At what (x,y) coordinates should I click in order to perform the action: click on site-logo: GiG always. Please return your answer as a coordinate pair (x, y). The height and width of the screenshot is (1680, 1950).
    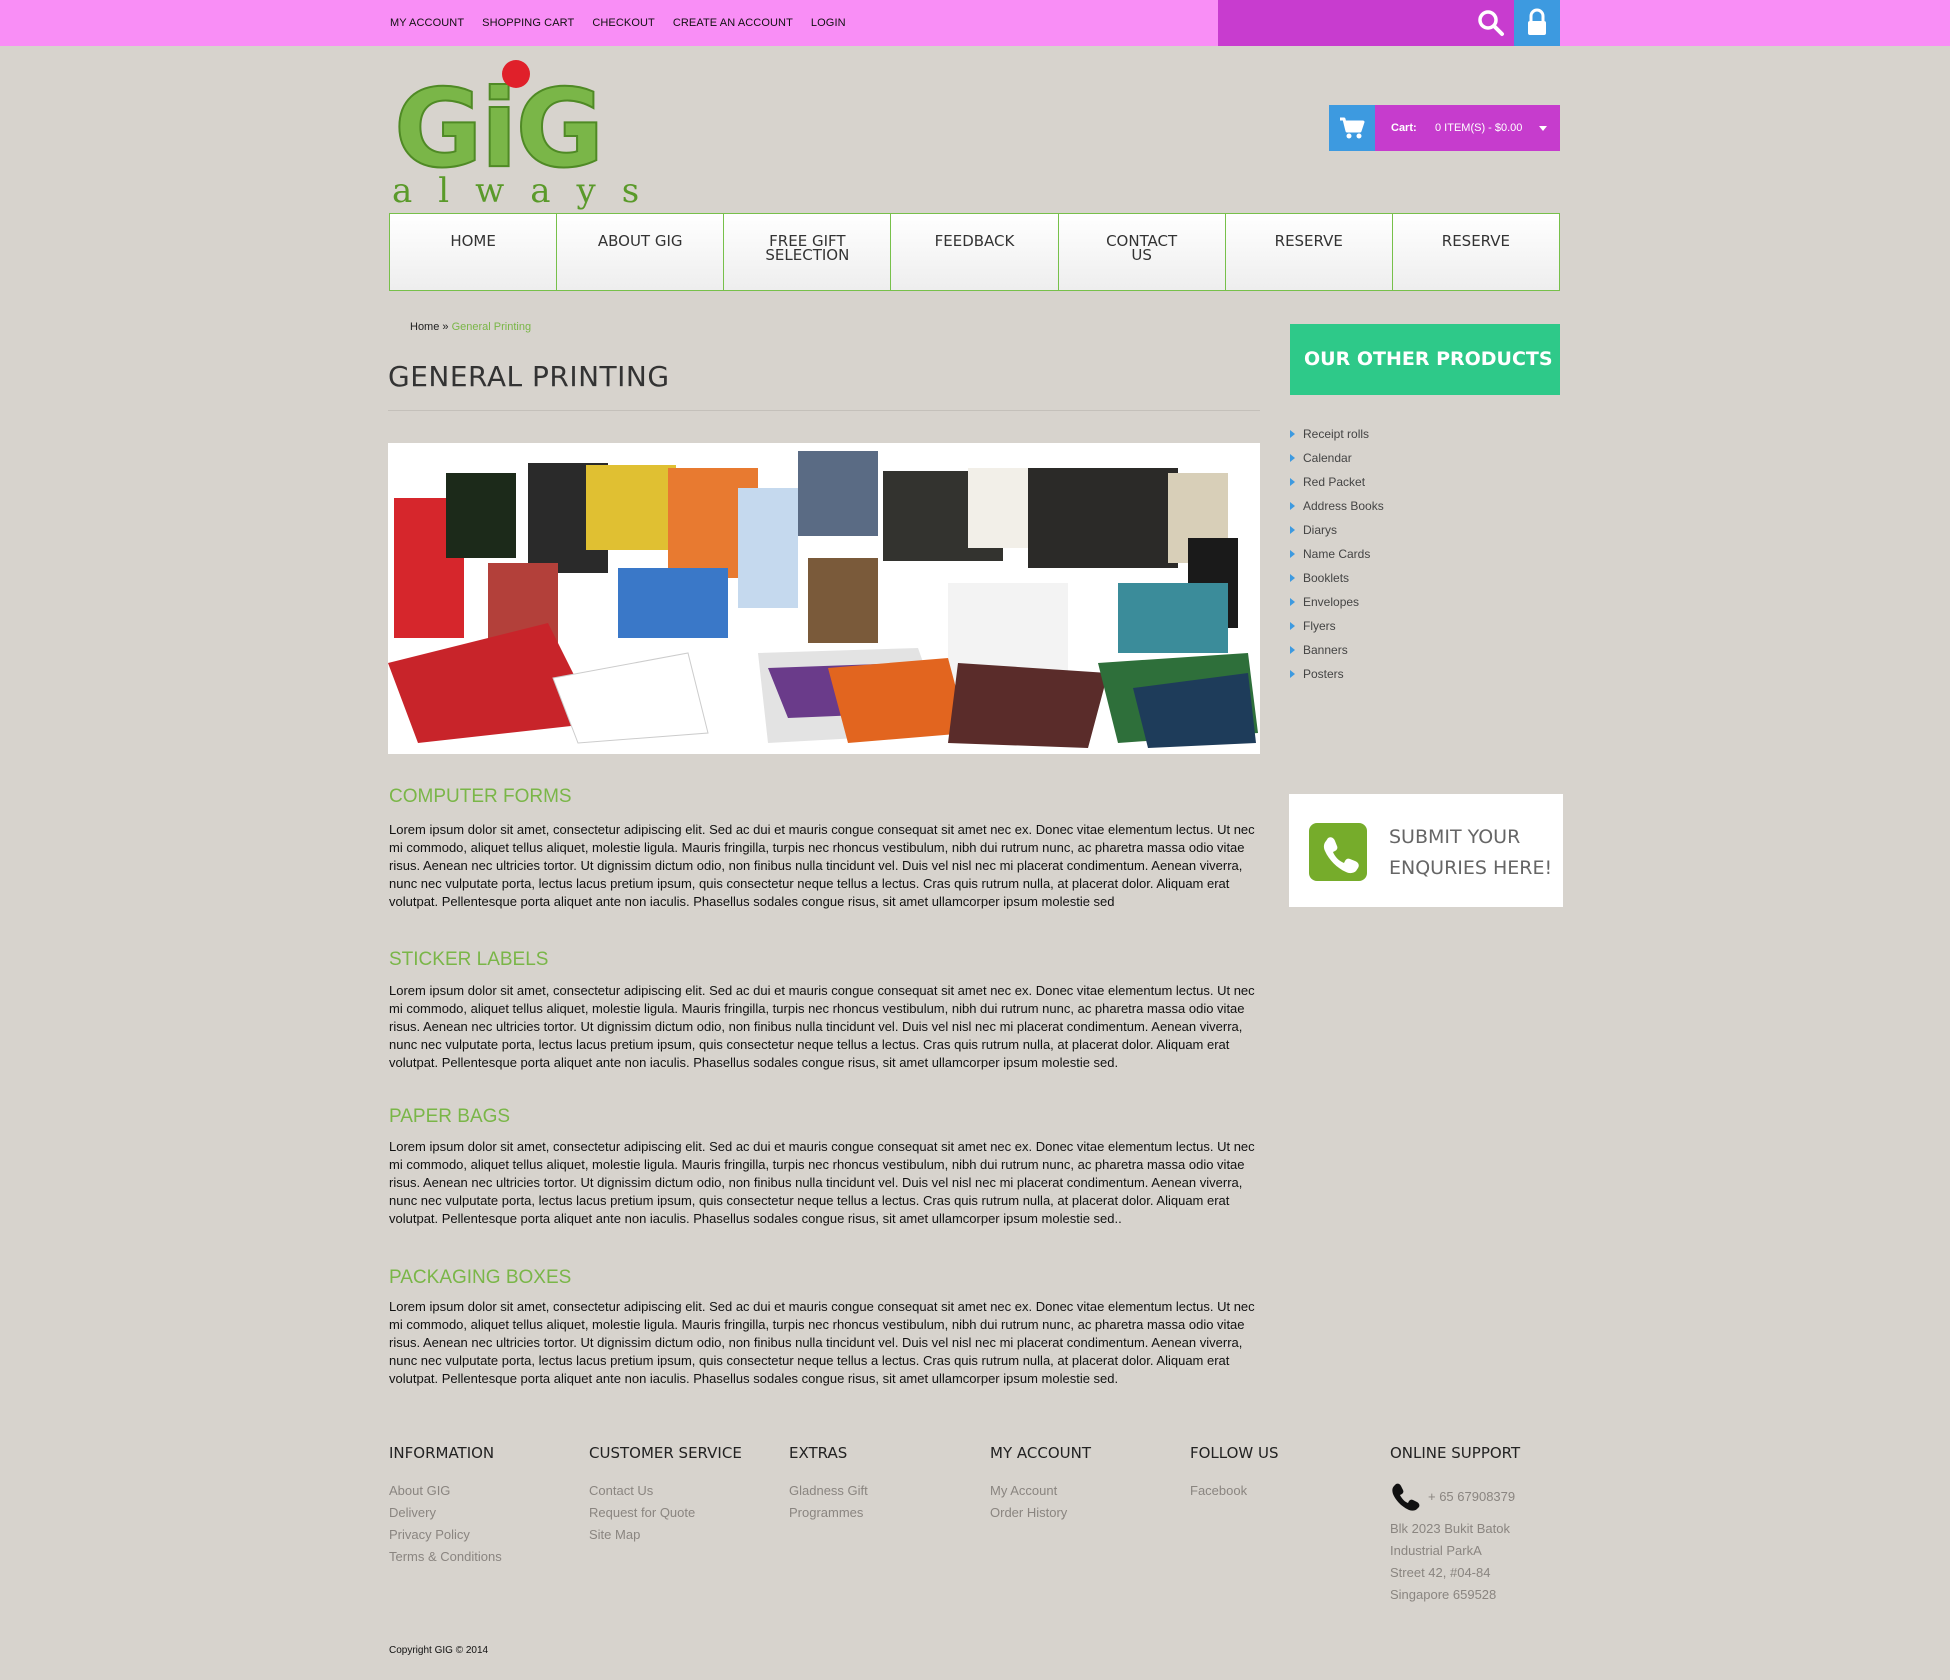
    Looking at the image, I should click on (520, 134).